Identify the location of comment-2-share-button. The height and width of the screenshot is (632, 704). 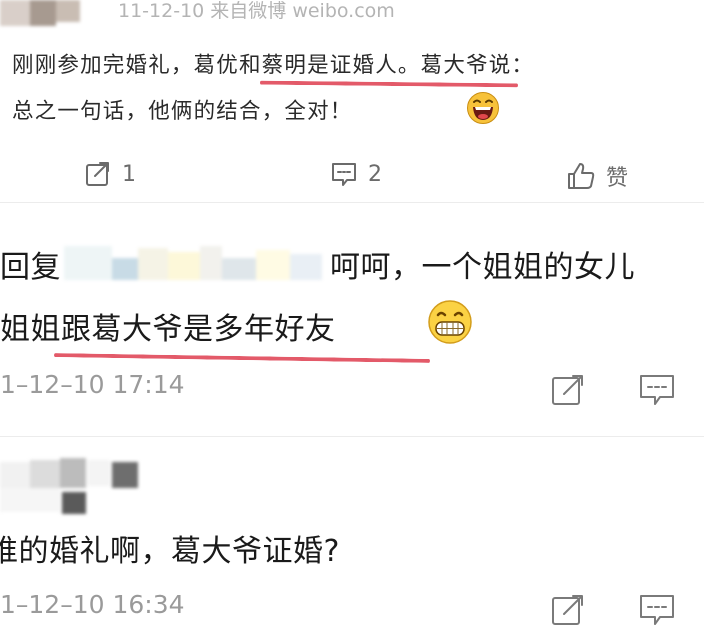
(568, 612).